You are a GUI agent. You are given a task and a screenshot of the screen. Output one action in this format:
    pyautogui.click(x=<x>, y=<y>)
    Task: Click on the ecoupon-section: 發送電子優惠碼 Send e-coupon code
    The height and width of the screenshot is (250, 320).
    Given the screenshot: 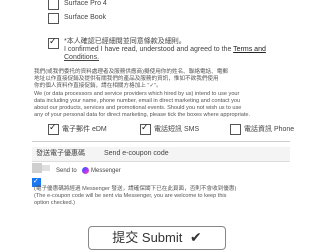 What is the action you would take?
    pyautogui.click(x=161, y=154)
    